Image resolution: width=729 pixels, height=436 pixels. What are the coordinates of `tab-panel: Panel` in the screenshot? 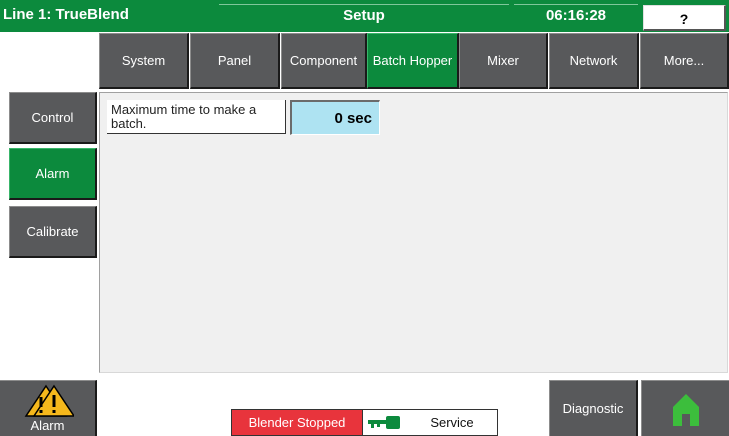 It's located at (235, 61).